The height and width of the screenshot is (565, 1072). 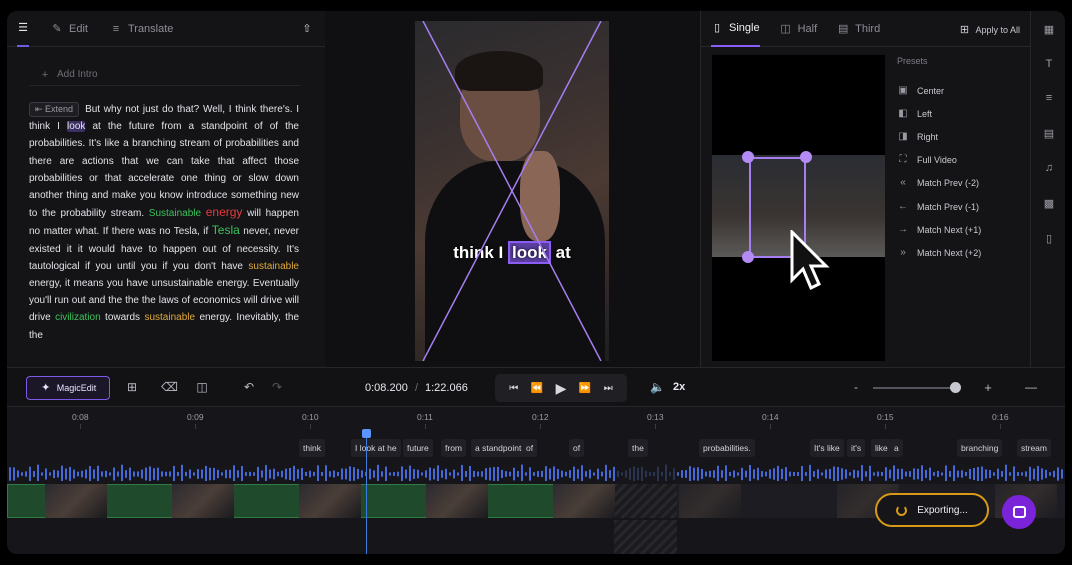 What do you see at coordinates (925, 113) in the screenshot?
I see `preset-label: Left` at bounding box center [925, 113].